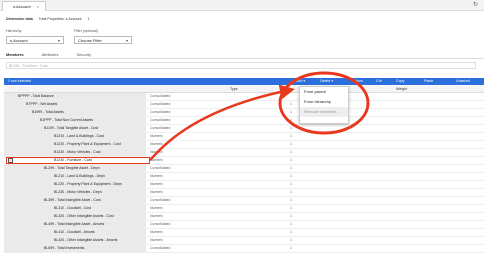 The width and height of the screenshot is (484, 261). What do you see at coordinates (222, 122) in the screenshot?
I see `arrow-annotation` at bounding box center [222, 122].